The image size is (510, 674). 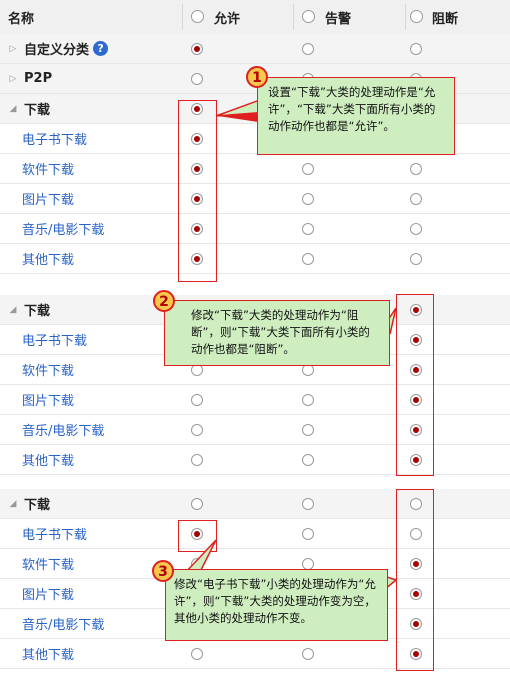 What do you see at coordinates (255, 229) in the screenshot?
I see `table-row: 音乐/电影下载` at bounding box center [255, 229].